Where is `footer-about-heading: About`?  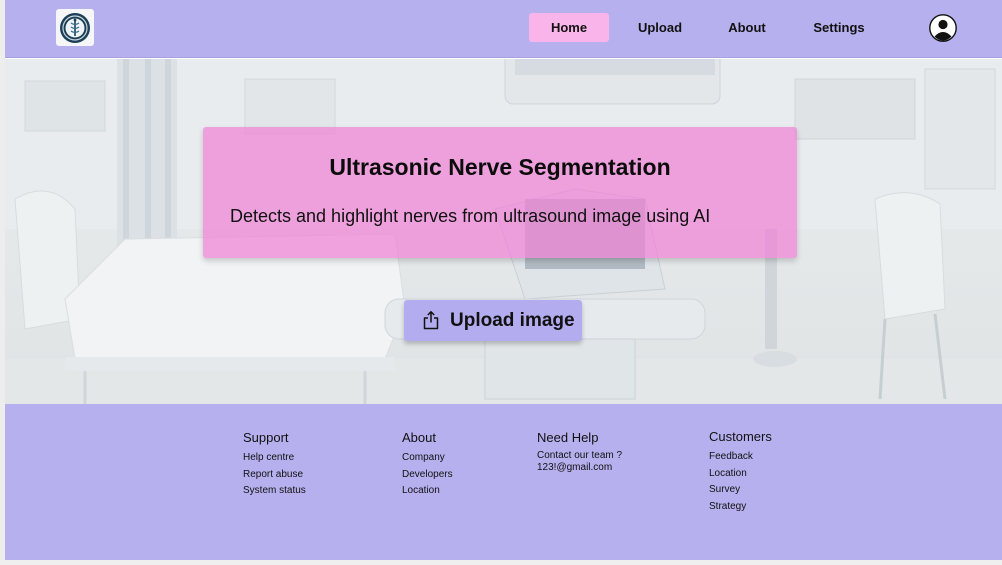
footer-about-heading: About is located at coordinates (419, 437).